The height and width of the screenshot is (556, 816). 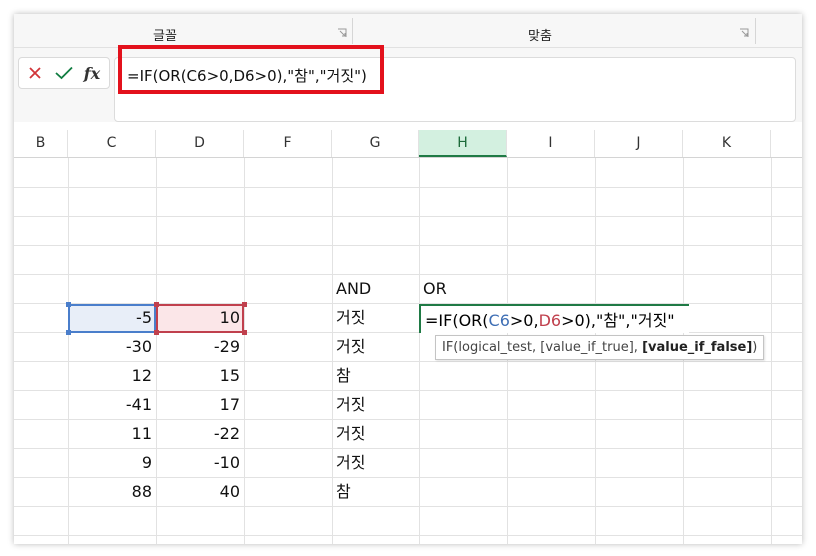 I want to click on cell-g7: 거짓, so click(x=375, y=346).